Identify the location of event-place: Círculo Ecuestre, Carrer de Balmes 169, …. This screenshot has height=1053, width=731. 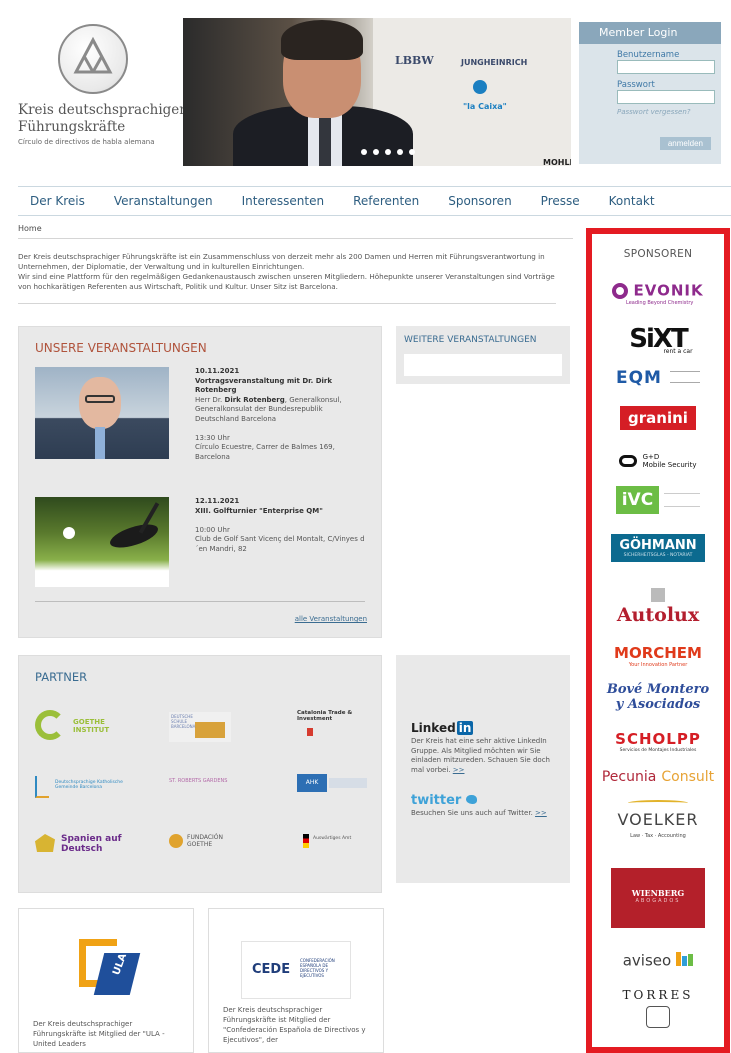
(265, 452).